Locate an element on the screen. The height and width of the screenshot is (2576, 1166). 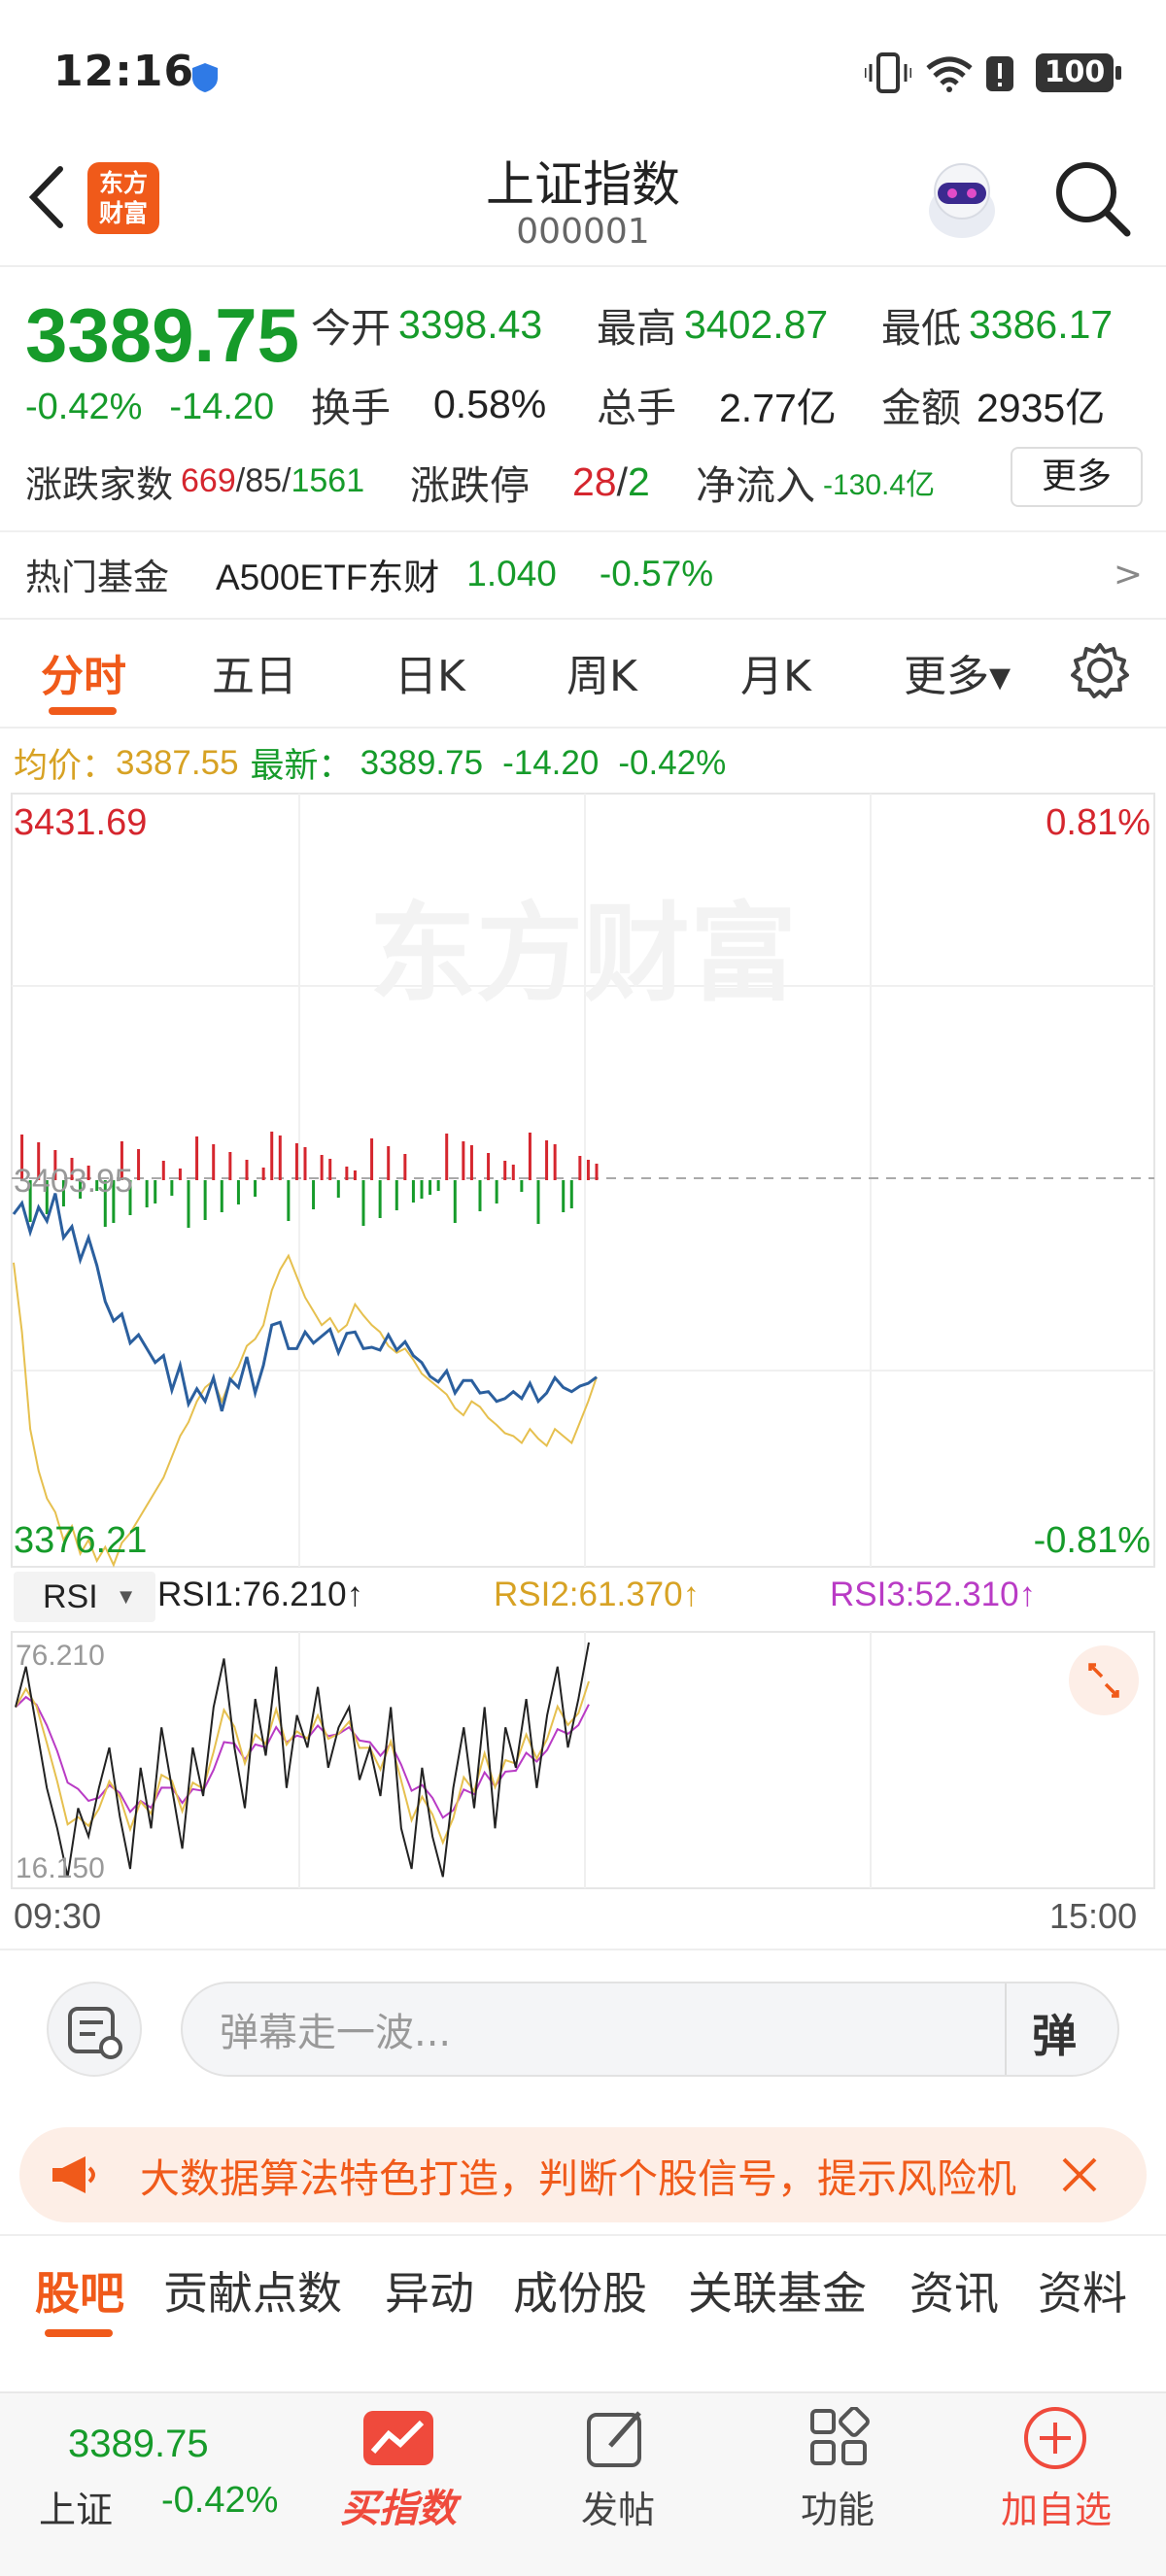
turnover-stat: 换手 0.58% is located at coordinates (428, 404).